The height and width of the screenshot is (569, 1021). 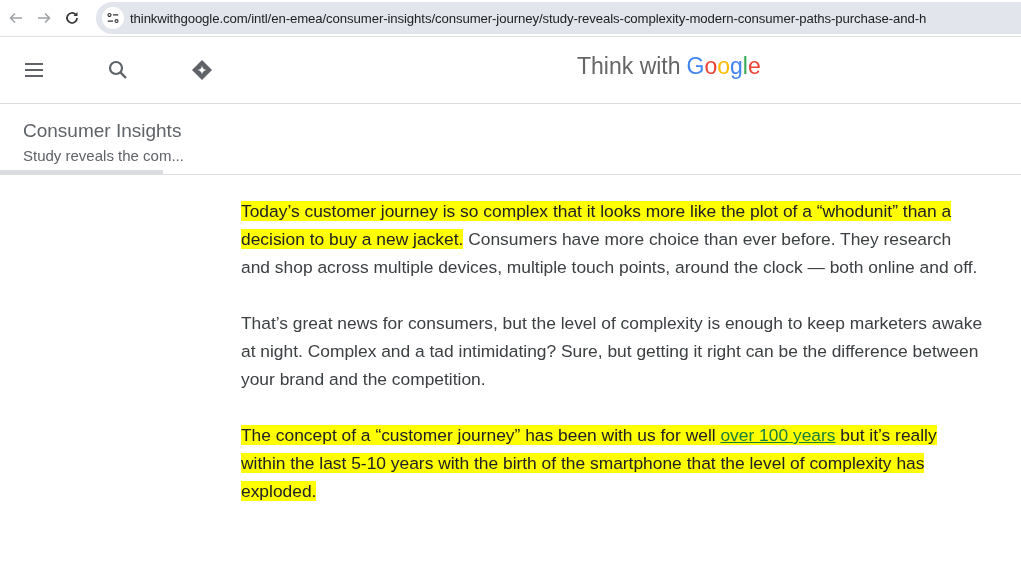 I want to click on article-paragraph: The concept of a “customer journey” has been with us for well over 100 years but it’s really within the last 5-10 years with the birth of the smartphone that the level of complexity has exploded., so click(x=589, y=463).